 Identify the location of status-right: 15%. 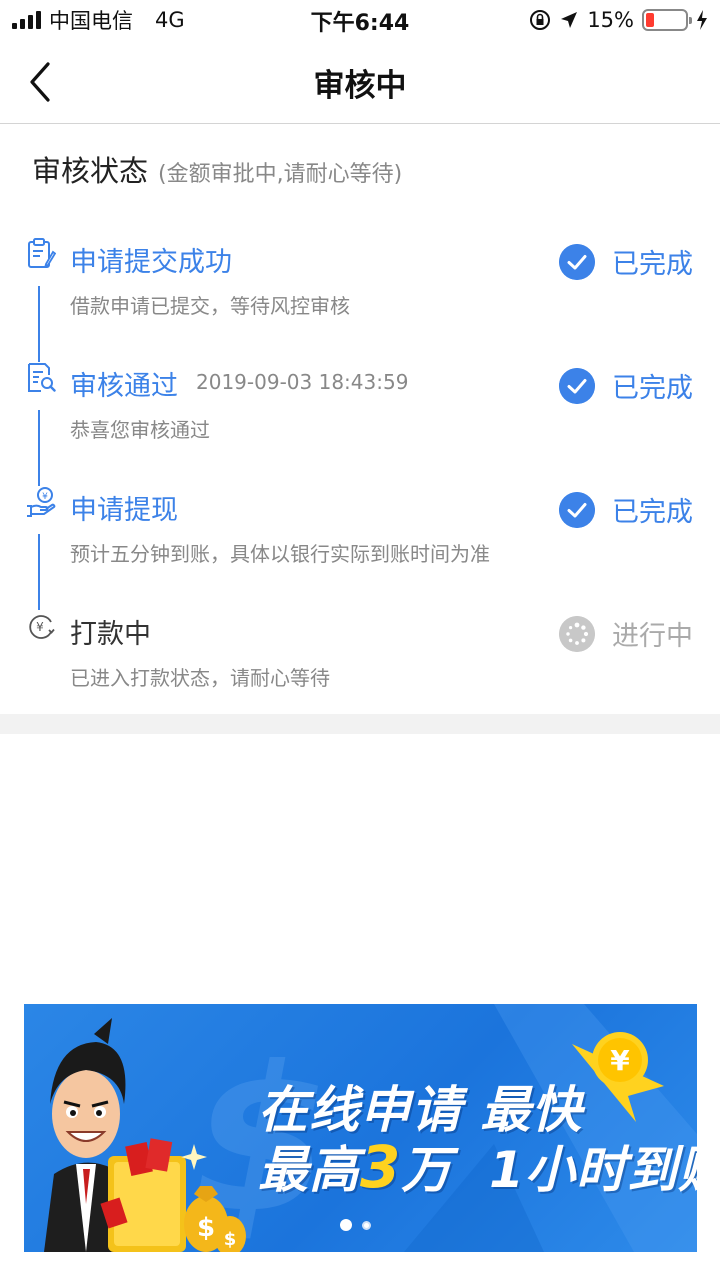
(618, 20).